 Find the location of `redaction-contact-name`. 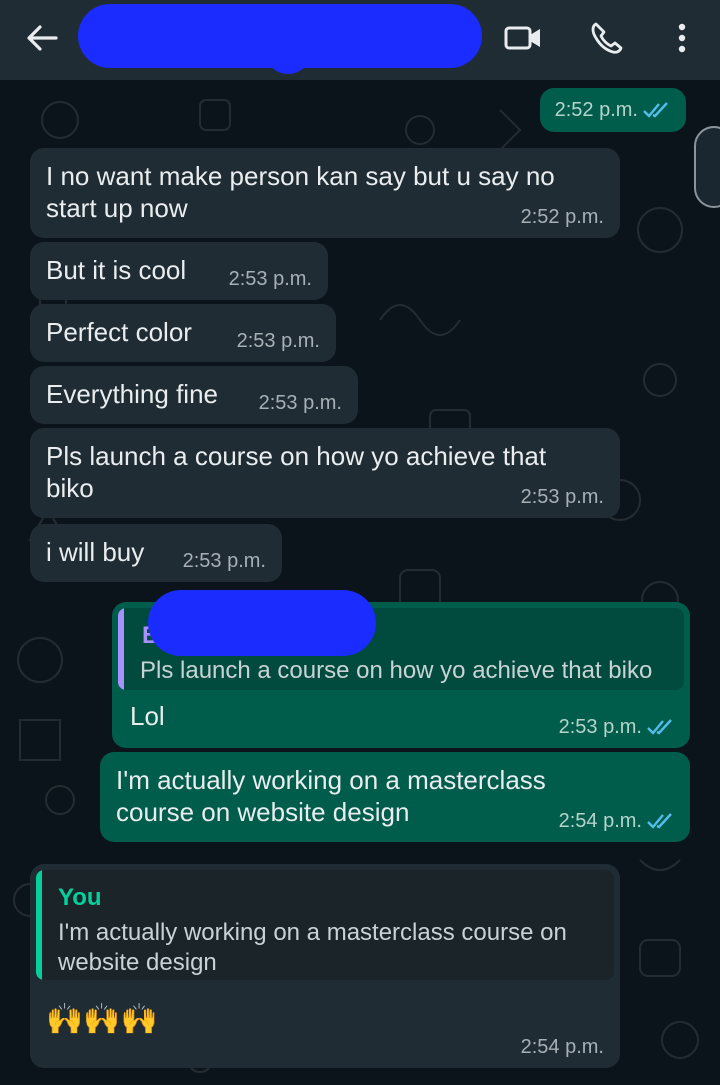

redaction-contact-name is located at coordinates (280, 39).